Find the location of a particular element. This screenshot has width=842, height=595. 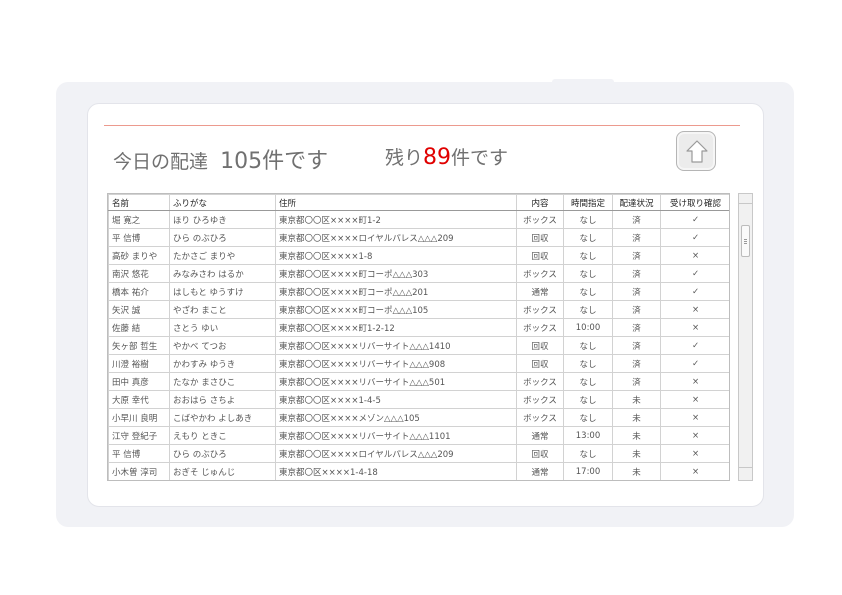

cell-address: 東京都〇〇区××××1-8 is located at coordinates (396, 255).